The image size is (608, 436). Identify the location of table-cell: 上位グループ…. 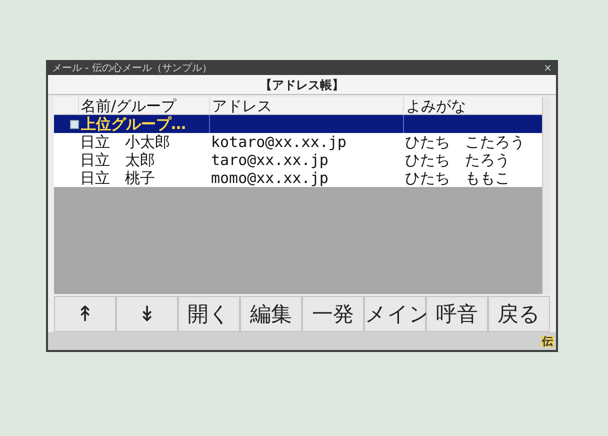
(133, 124).